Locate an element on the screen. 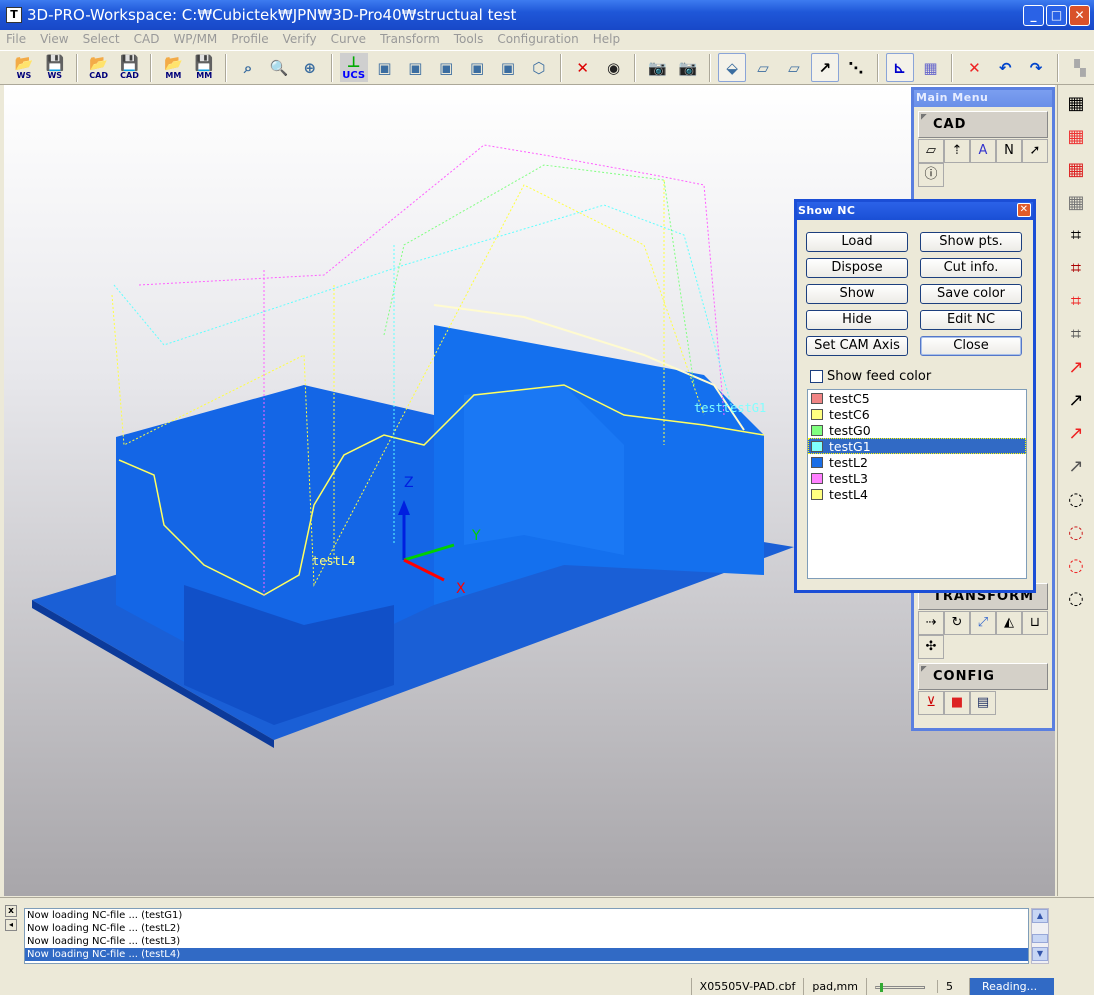 The width and height of the screenshot is (1094, 995). load-button: Load is located at coordinates (857, 242).